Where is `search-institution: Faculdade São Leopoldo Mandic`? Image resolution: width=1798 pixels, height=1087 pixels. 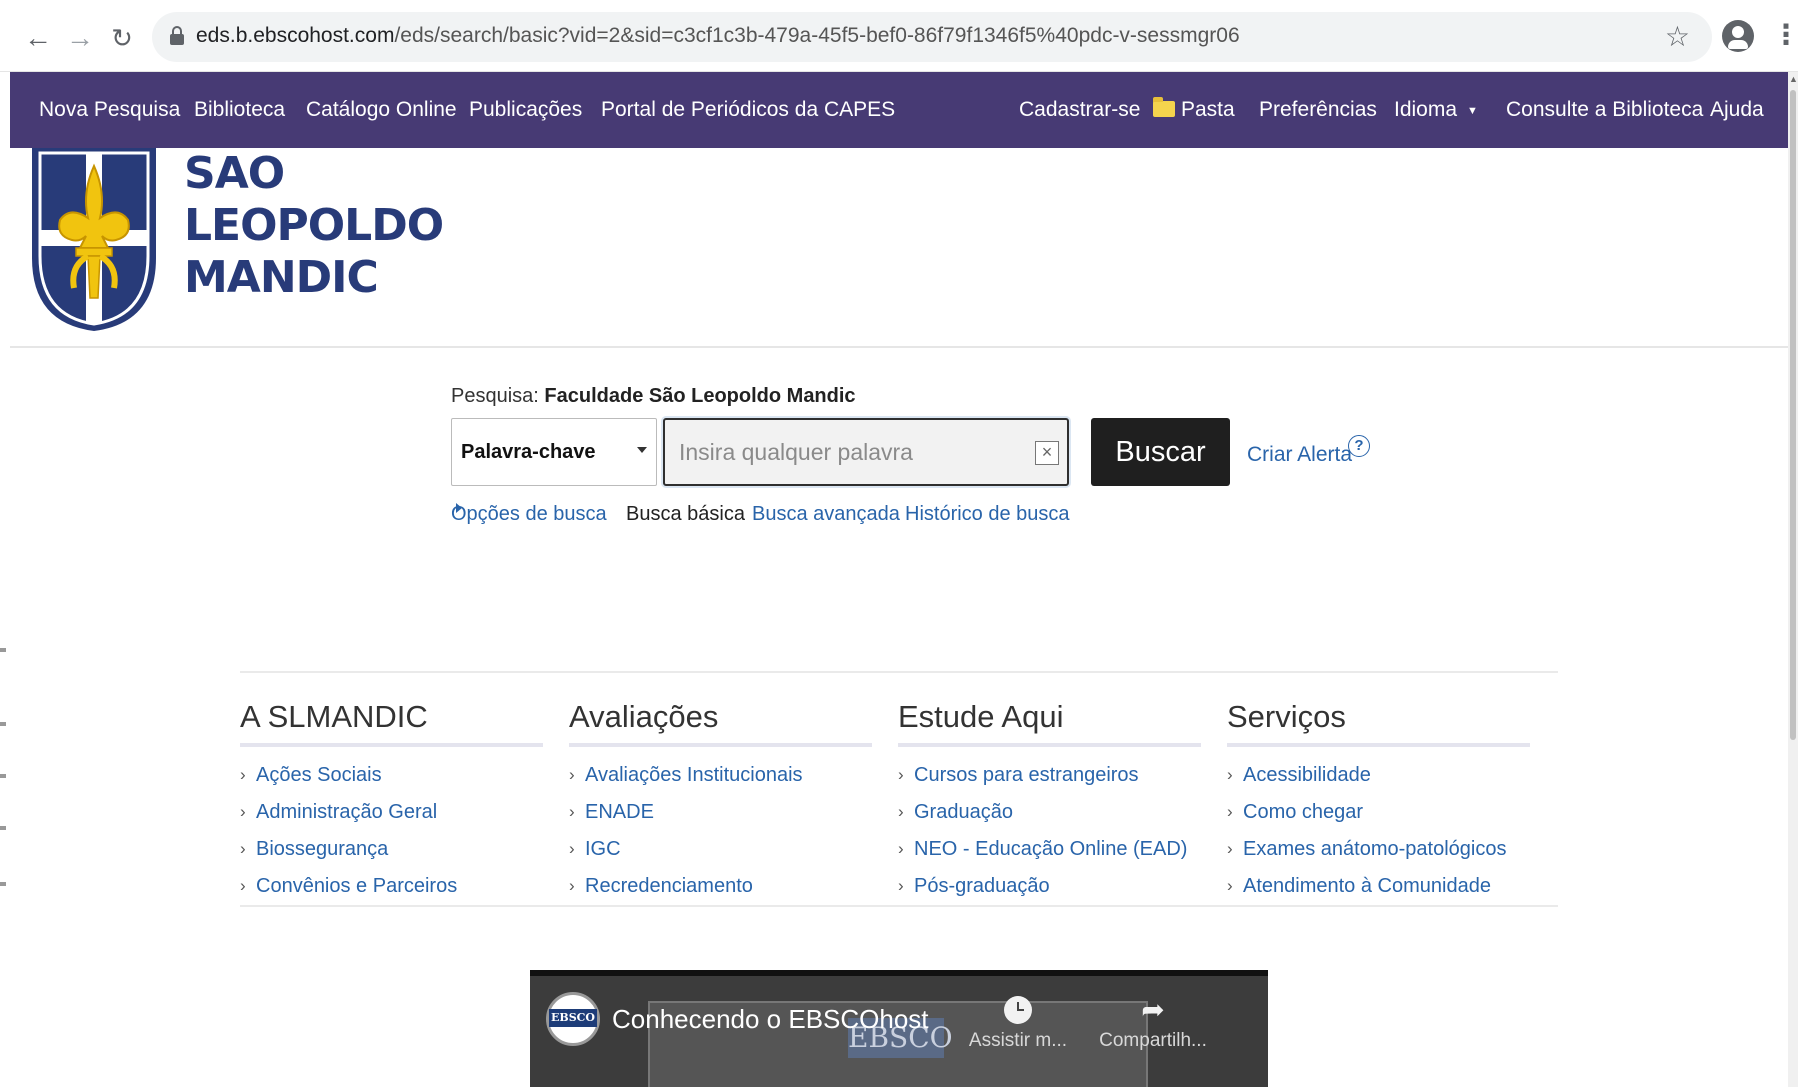 search-institution: Faculdade São Leopoldo Mandic is located at coordinates (700, 396).